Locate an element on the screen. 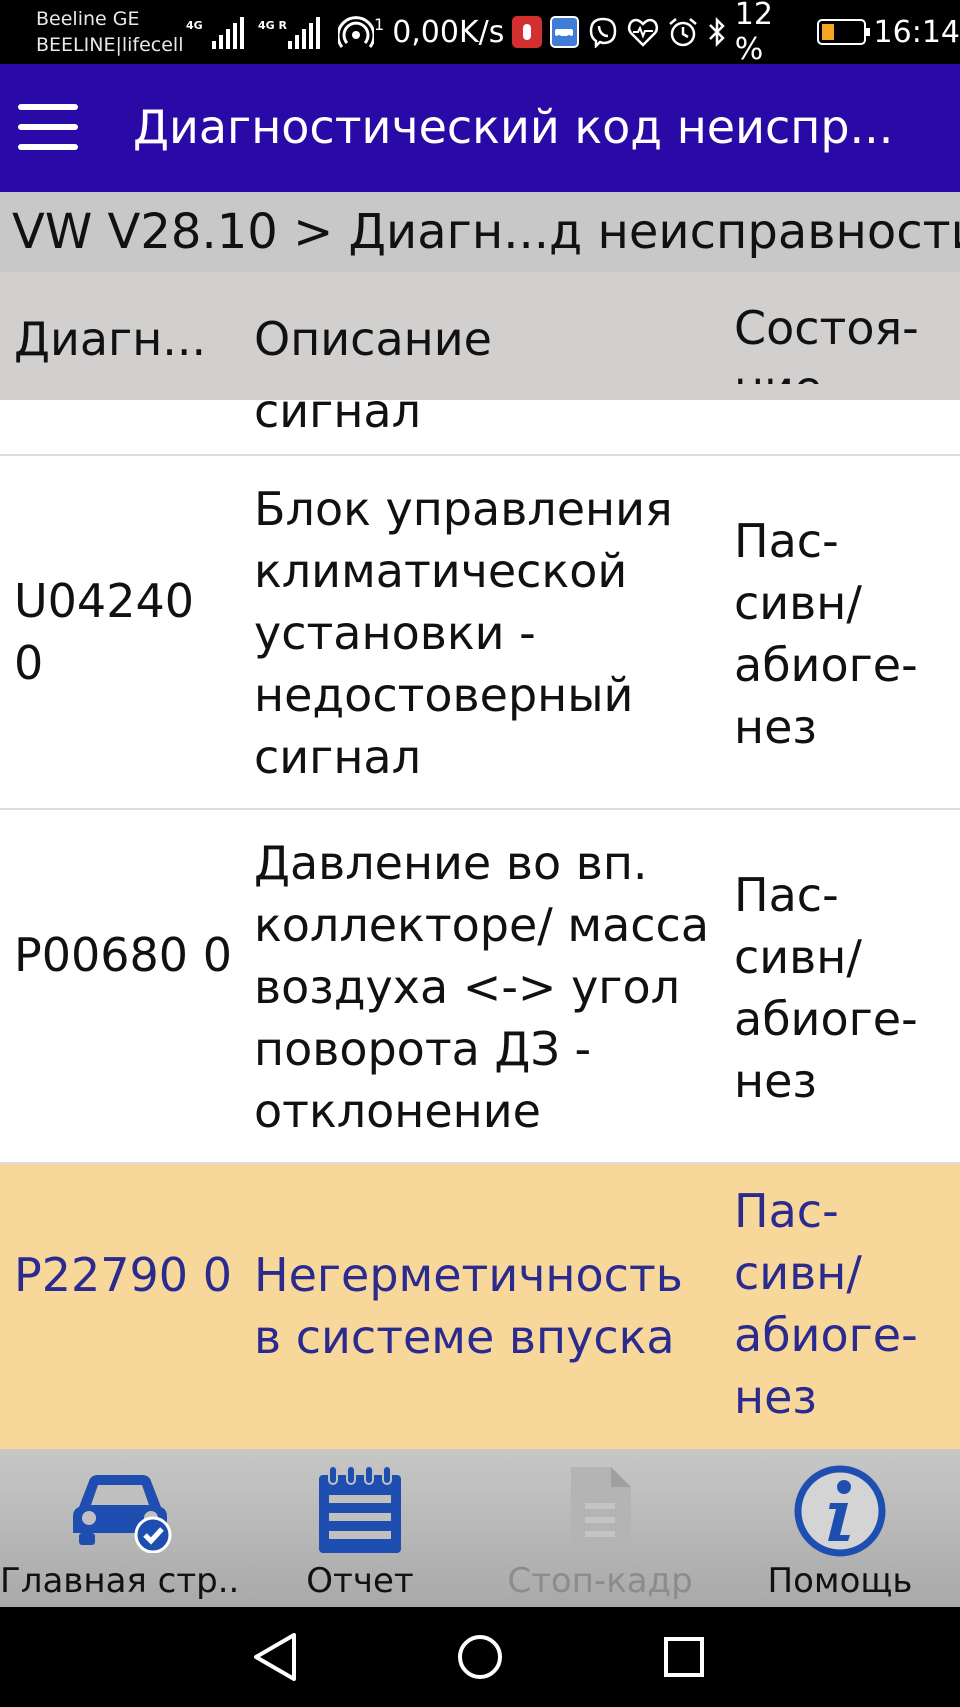 This screenshot has height=1707, width=960. bluetooth-icon is located at coordinates (717, 32).